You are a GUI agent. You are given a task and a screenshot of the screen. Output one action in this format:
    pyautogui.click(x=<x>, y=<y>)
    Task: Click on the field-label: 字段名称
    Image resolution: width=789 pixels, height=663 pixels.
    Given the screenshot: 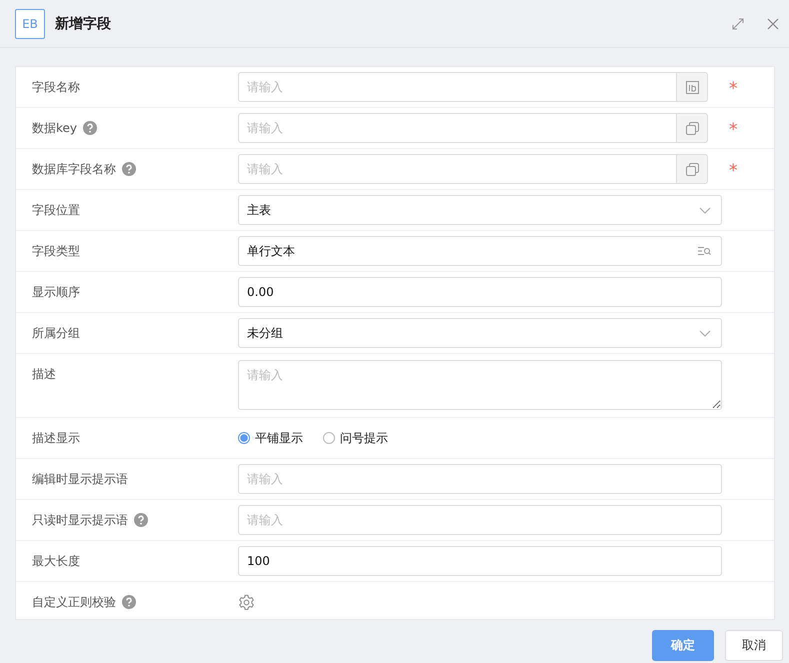 What is the action you would take?
    pyautogui.click(x=56, y=87)
    